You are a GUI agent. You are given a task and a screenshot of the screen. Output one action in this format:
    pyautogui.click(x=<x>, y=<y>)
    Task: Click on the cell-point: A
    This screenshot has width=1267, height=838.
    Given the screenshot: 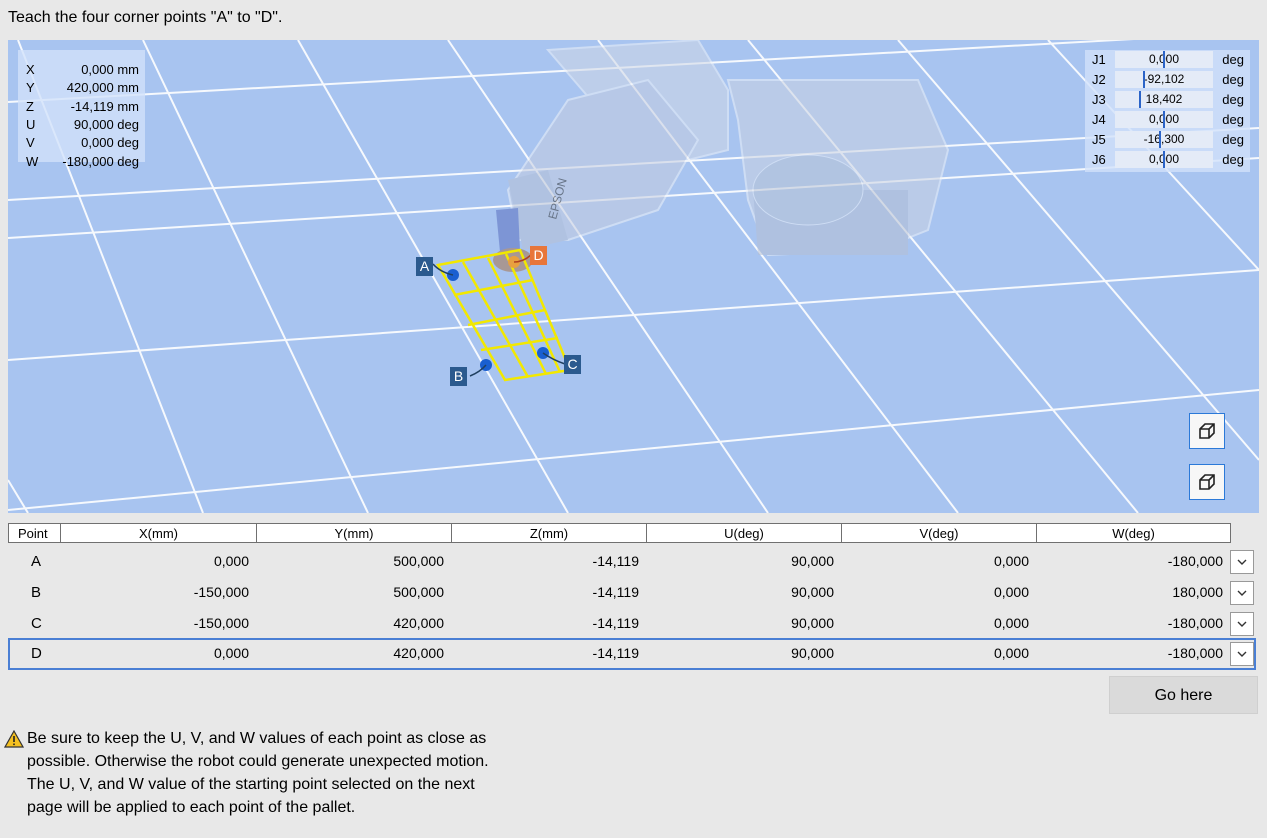 What is the action you would take?
    pyautogui.click(x=36, y=561)
    